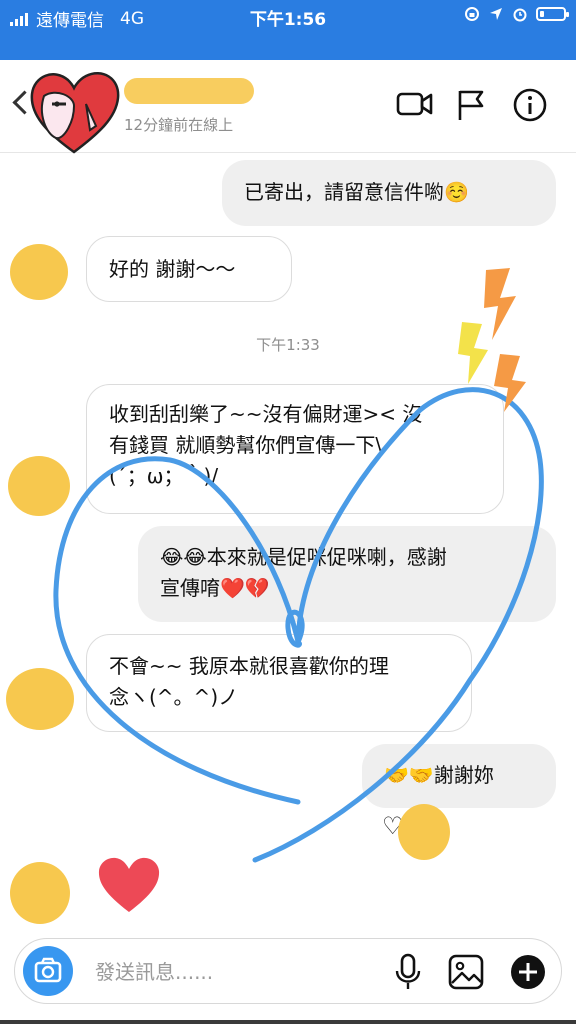 The image size is (576, 1024). What do you see at coordinates (472, 14) in the screenshot?
I see `orientation-lock-icon` at bounding box center [472, 14].